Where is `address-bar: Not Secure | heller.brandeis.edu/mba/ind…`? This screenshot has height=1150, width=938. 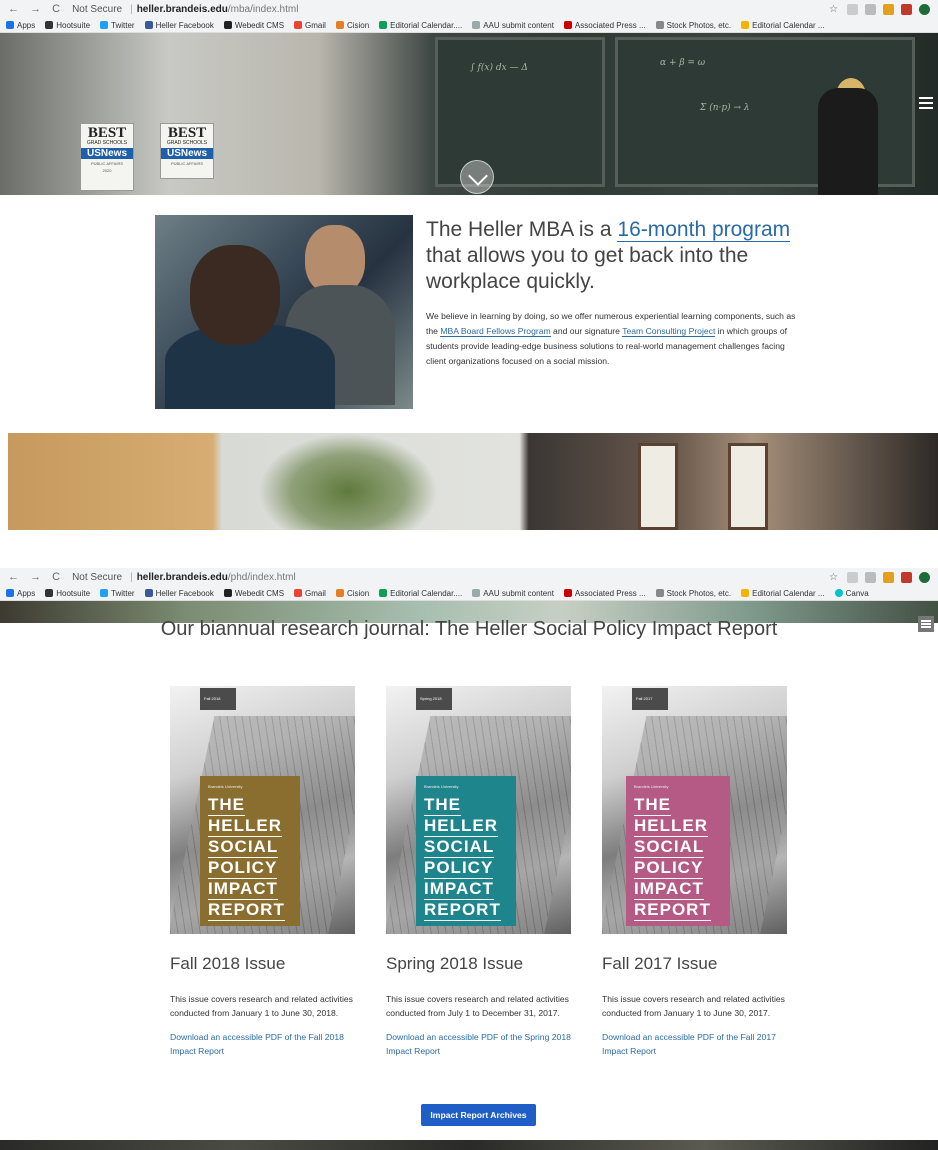 address-bar: Not Secure | heller.brandeis.edu/mba/ind… is located at coordinates (450, 9).